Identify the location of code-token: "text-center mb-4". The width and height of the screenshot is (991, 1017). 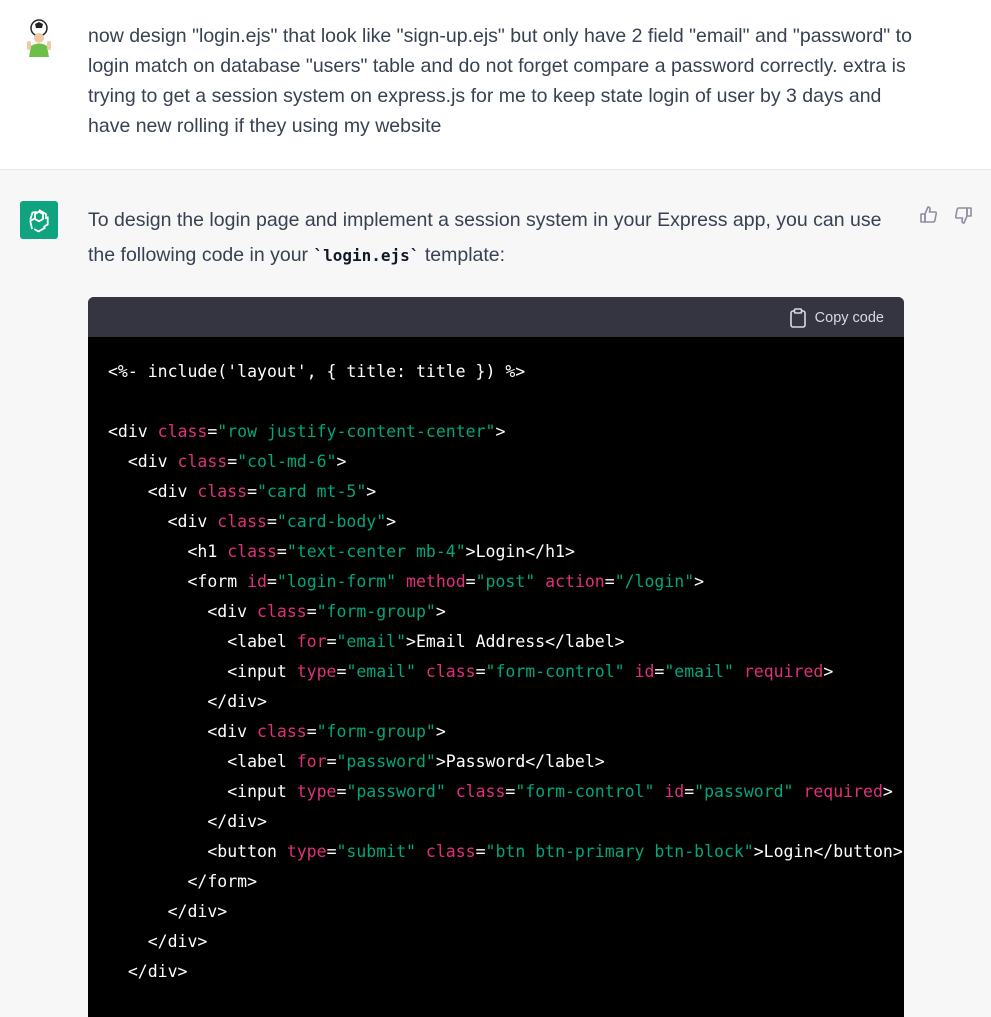
(376, 551).